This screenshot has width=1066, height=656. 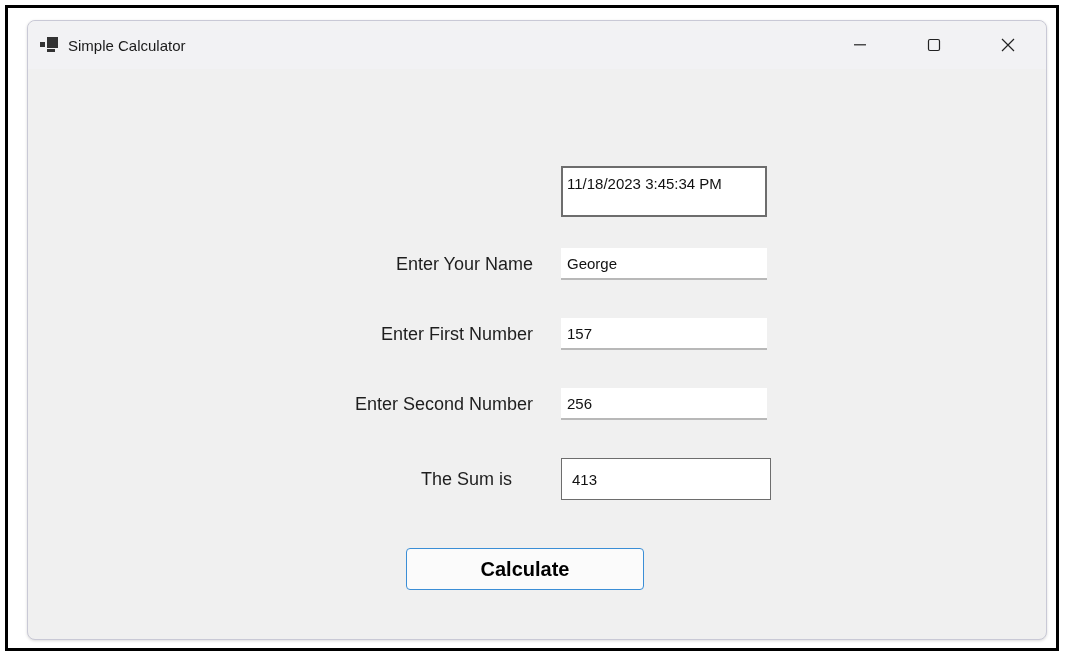 What do you see at coordinates (860, 45) in the screenshot?
I see `minimize-icon` at bounding box center [860, 45].